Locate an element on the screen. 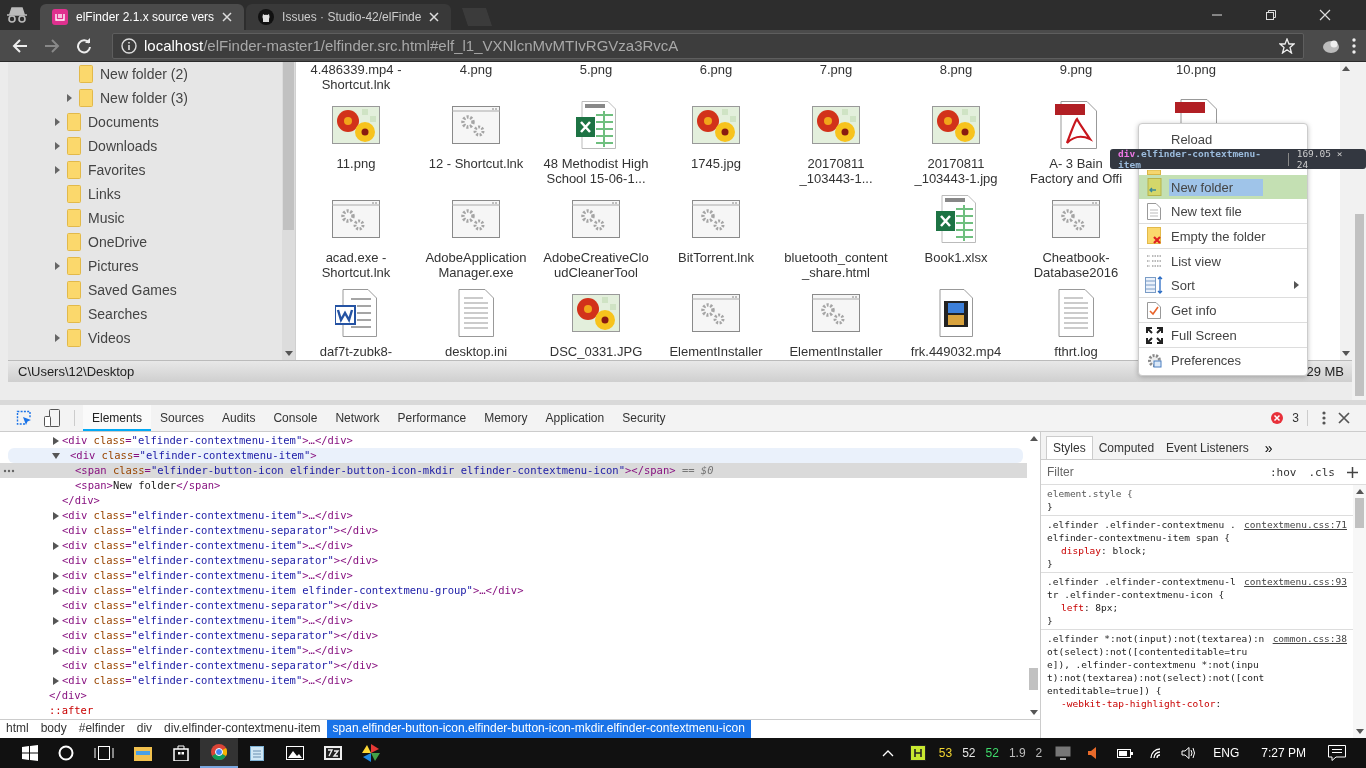 The height and width of the screenshot is (768, 1366). current-path: C\Users\12\Desktop is located at coordinates (76, 371).